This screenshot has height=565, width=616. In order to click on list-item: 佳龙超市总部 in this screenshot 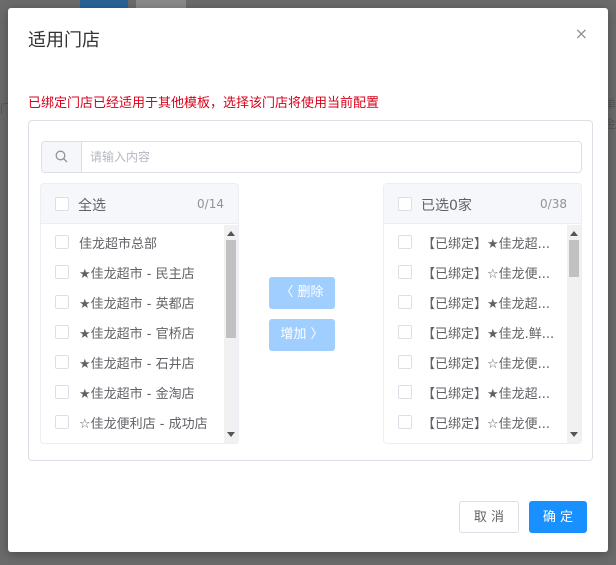, I will do `click(132, 242)`.